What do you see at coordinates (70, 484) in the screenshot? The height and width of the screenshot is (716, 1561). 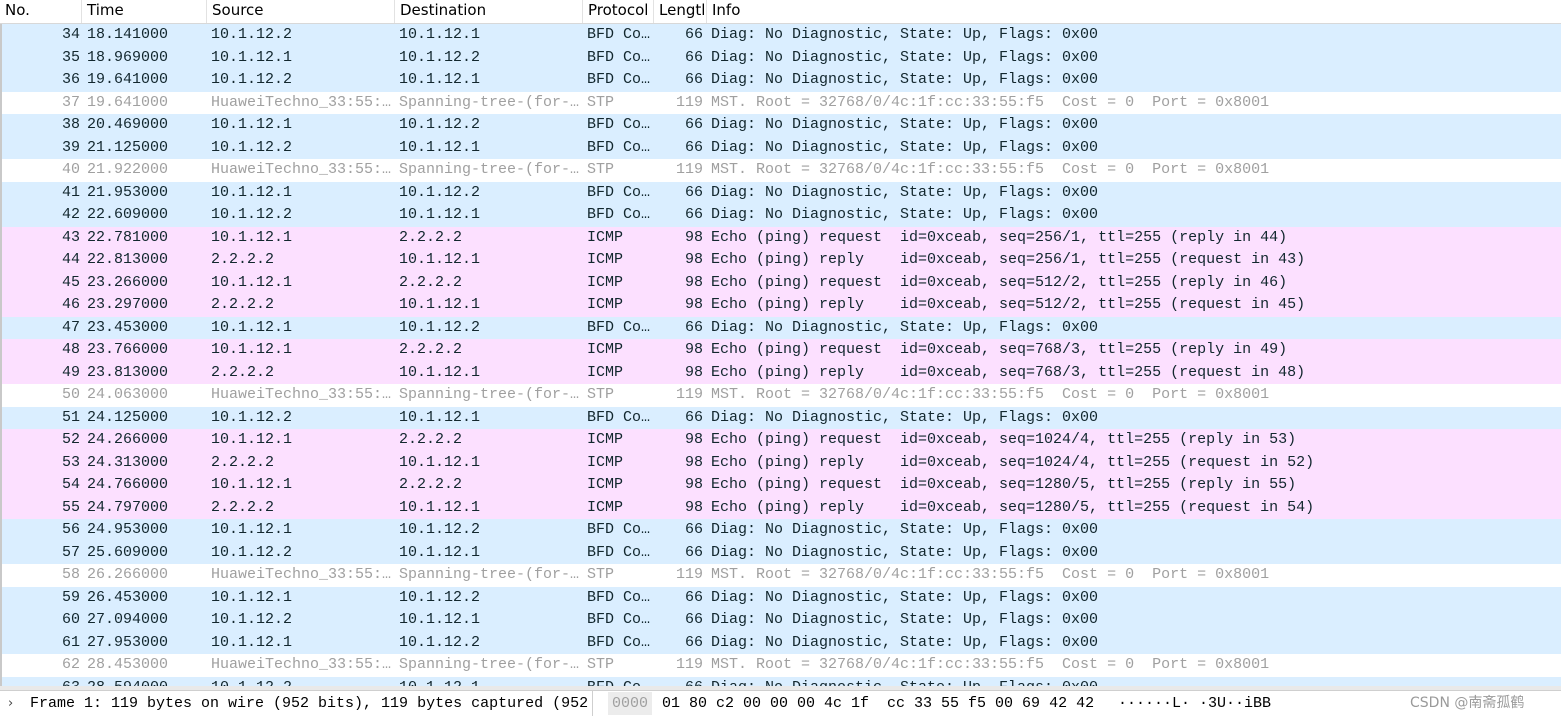 I see `packet-number: 54` at bounding box center [70, 484].